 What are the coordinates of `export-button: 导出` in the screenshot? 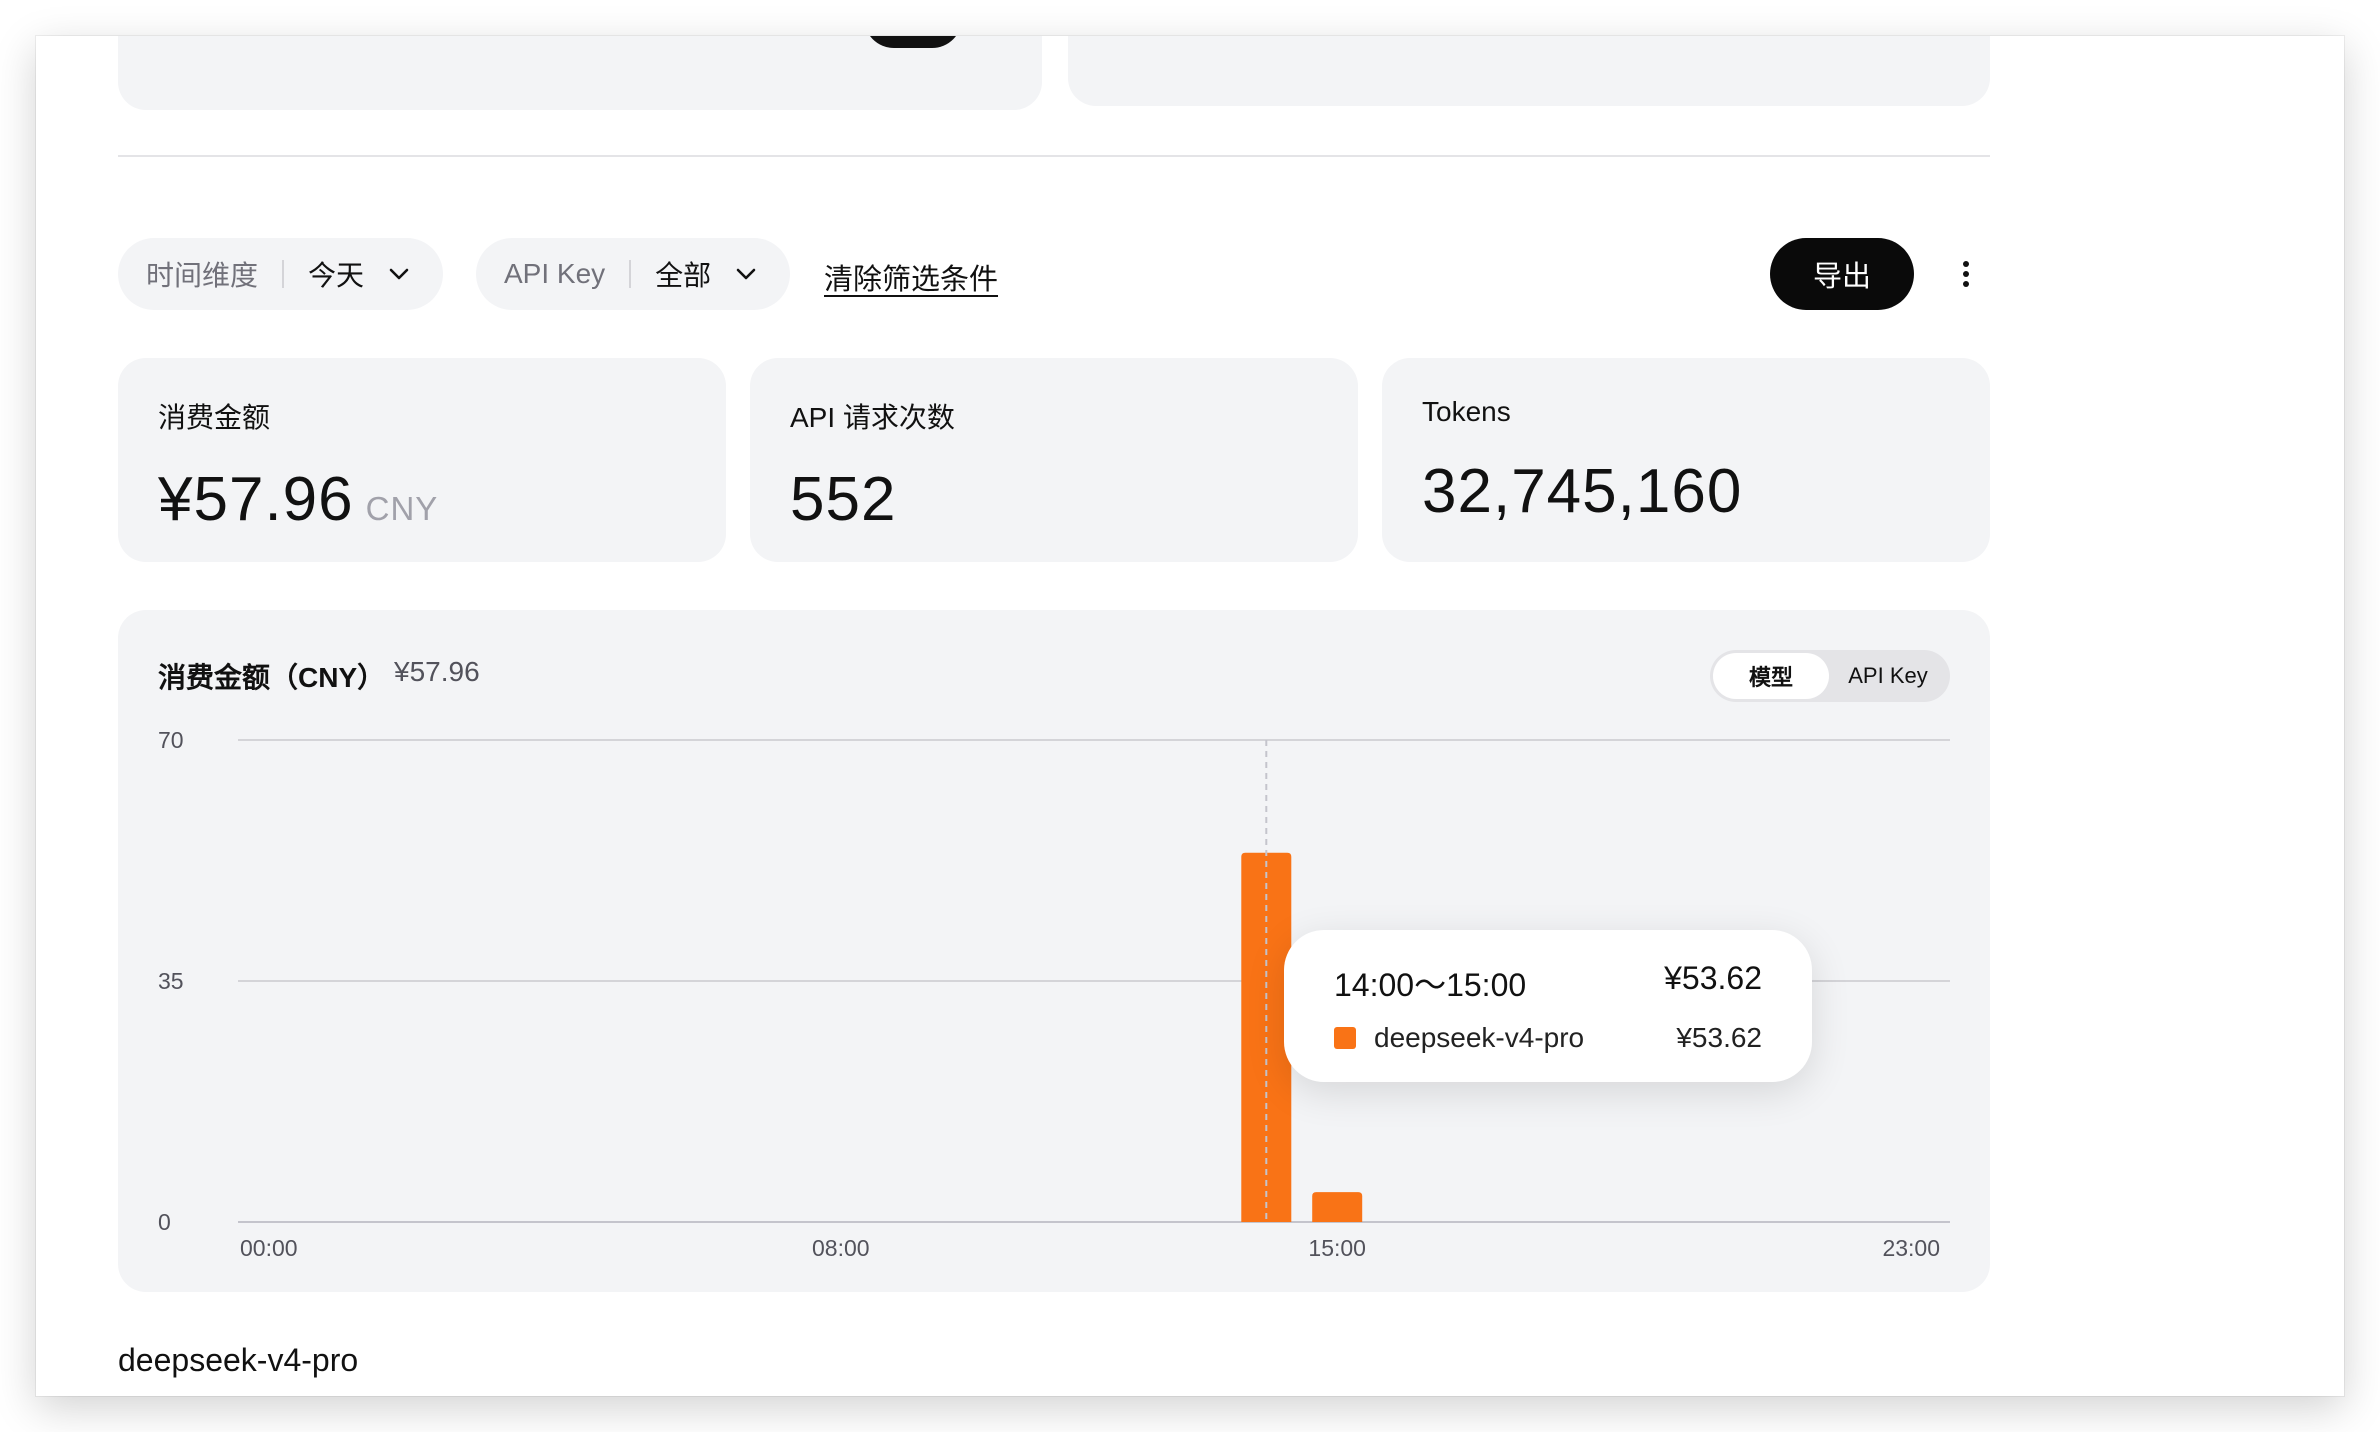 It's located at (1842, 274).